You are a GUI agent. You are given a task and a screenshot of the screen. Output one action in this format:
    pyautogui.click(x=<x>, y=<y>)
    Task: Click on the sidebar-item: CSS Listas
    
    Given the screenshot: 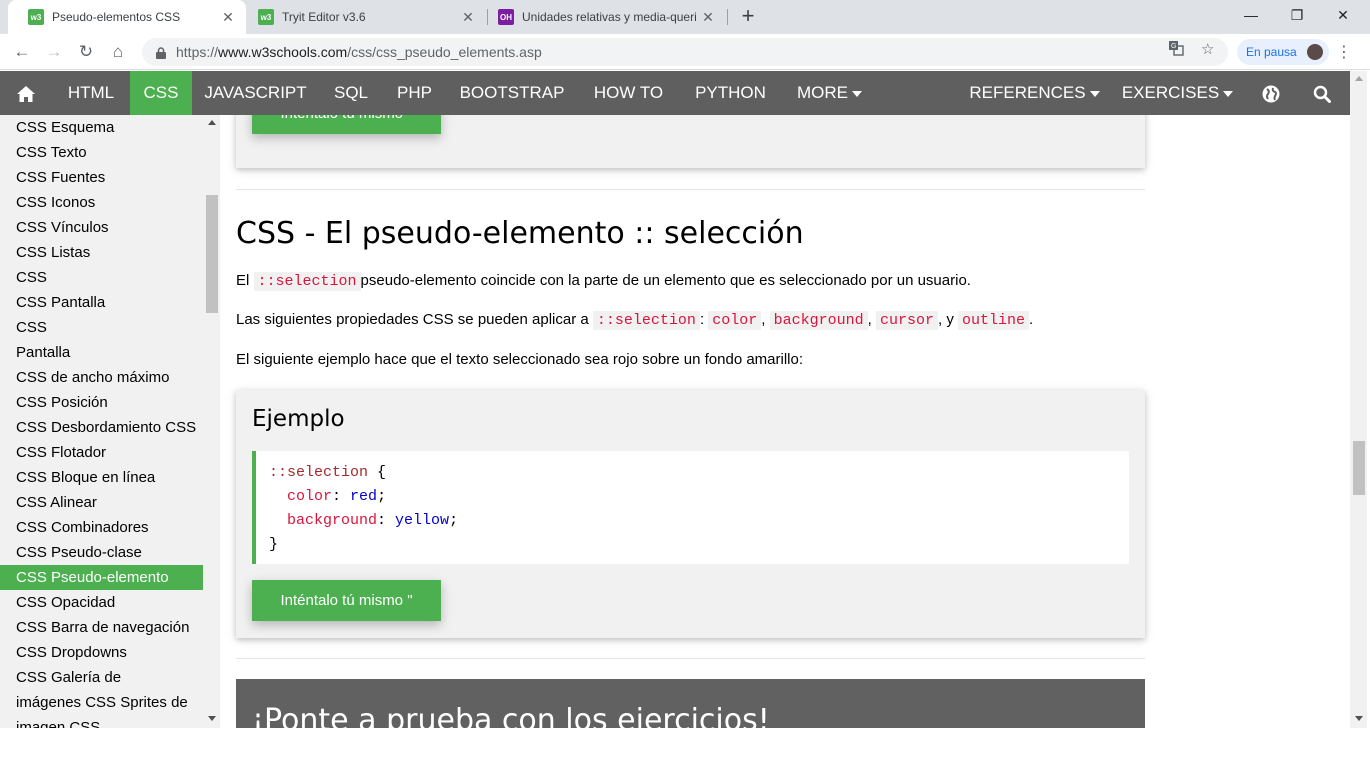 What is the action you would take?
    pyautogui.click(x=101, y=252)
    